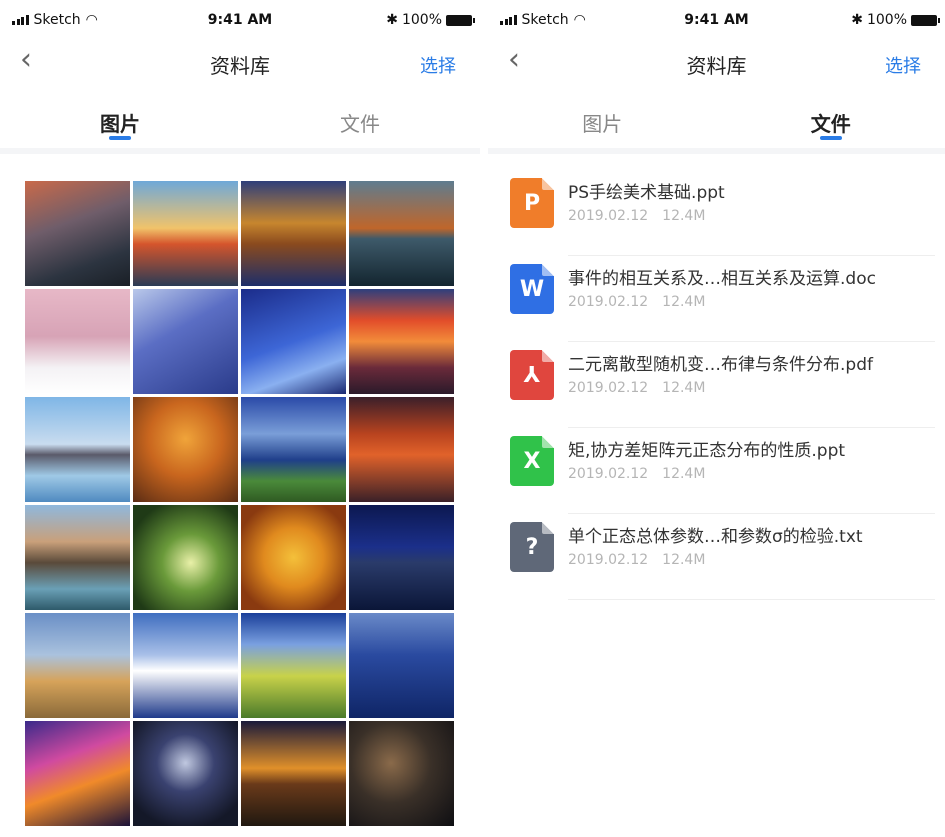 The height and width of the screenshot is (837, 945). I want to click on file-name: 矩,协方差矩阵元正态分布的性质.ppt, so click(707, 451).